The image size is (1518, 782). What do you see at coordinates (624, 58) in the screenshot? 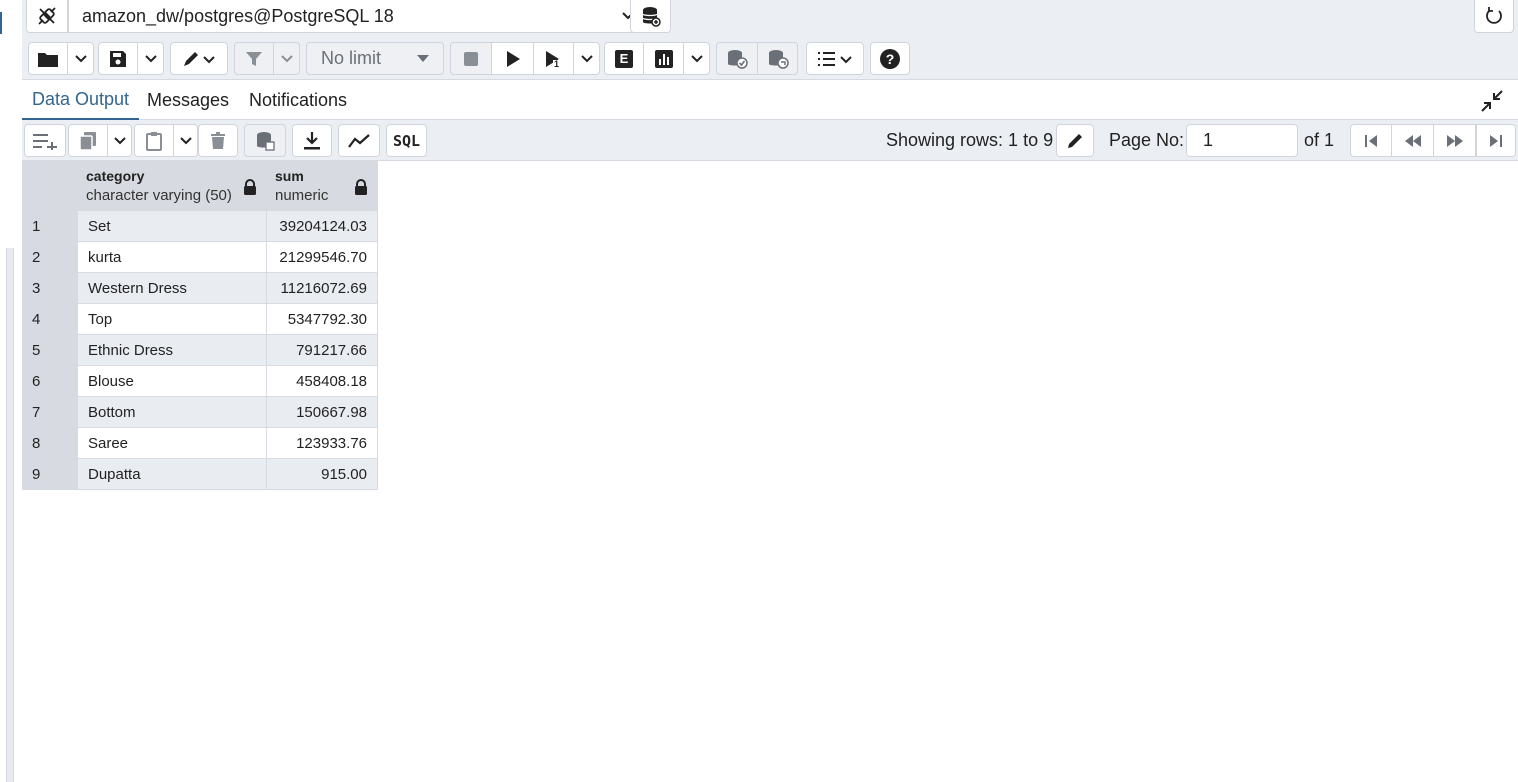
I see `explain-button: E` at bounding box center [624, 58].